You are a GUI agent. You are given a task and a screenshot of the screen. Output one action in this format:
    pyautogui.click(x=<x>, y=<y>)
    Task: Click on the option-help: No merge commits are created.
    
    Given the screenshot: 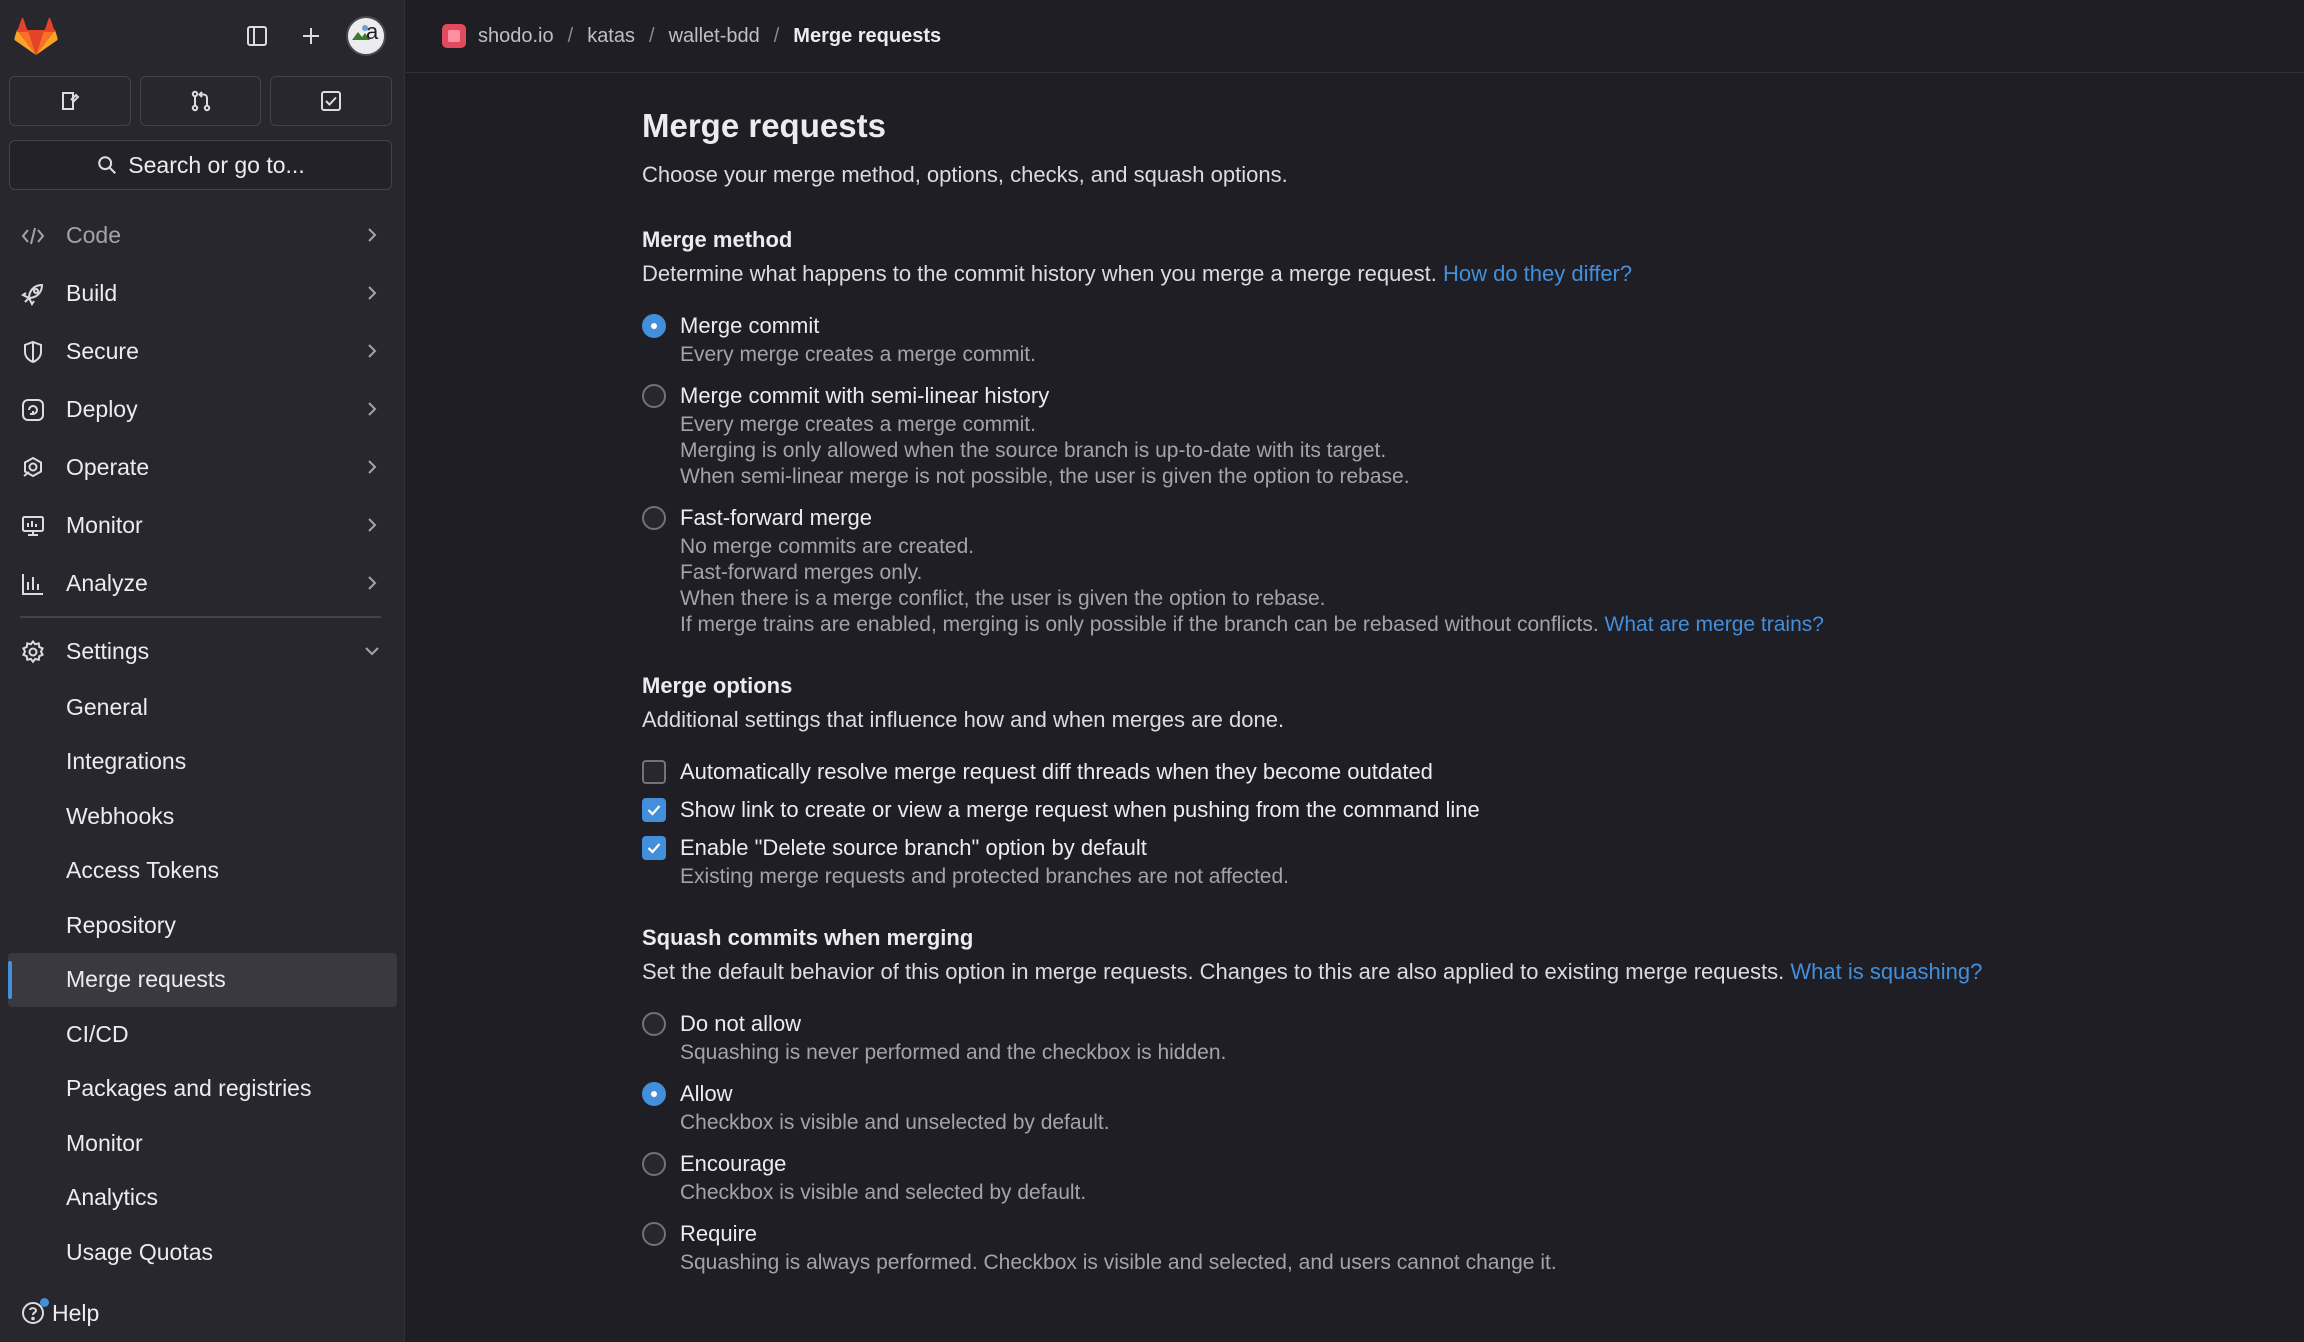 What is the action you would take?
    pyautogui.click(x=827, y=546)
    